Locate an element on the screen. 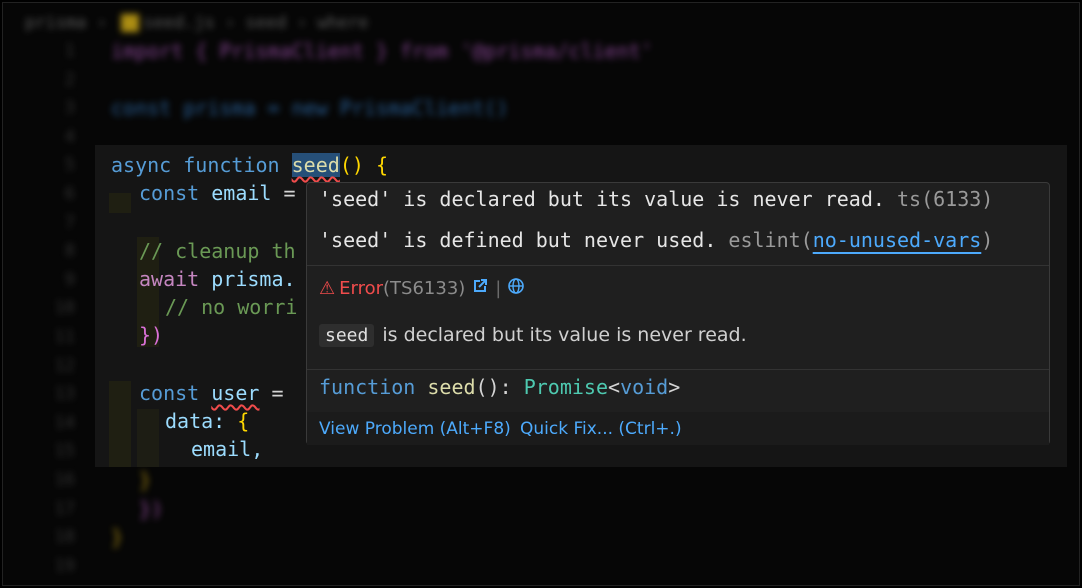 Image resolution: width=1082 pixels, height=588 pixels. line-number: 12 is located at coordinates (64, 365).